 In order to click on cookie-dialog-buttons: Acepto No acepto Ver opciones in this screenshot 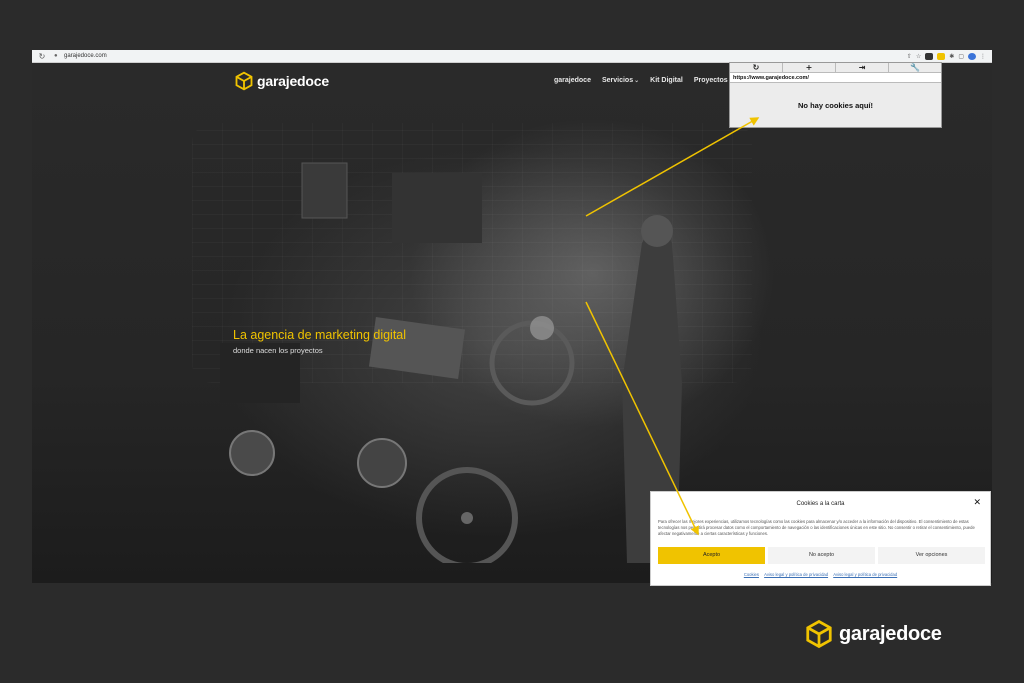, I will do `click(821, 555)`.